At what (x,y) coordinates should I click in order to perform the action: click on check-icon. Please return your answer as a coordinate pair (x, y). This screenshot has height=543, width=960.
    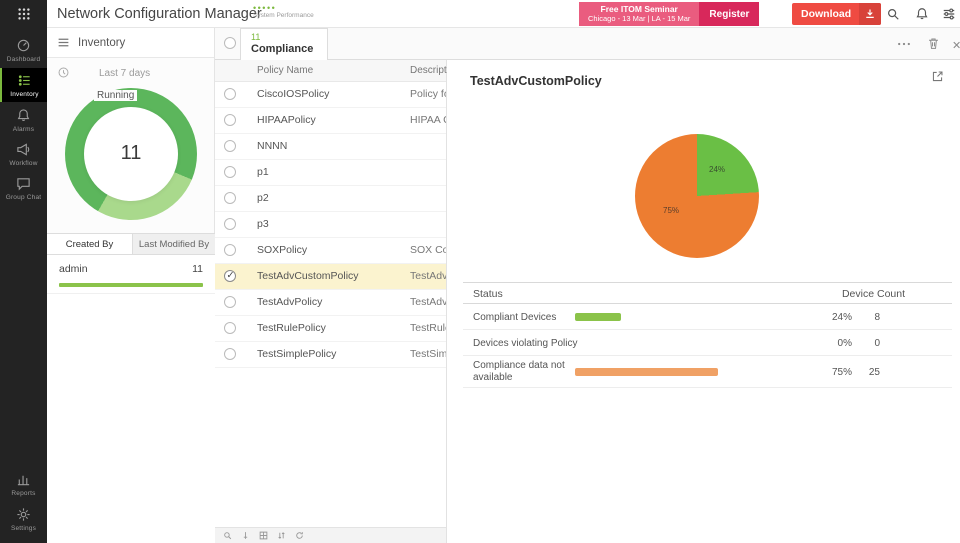
    Looking at the image, I should click on (230, 276).